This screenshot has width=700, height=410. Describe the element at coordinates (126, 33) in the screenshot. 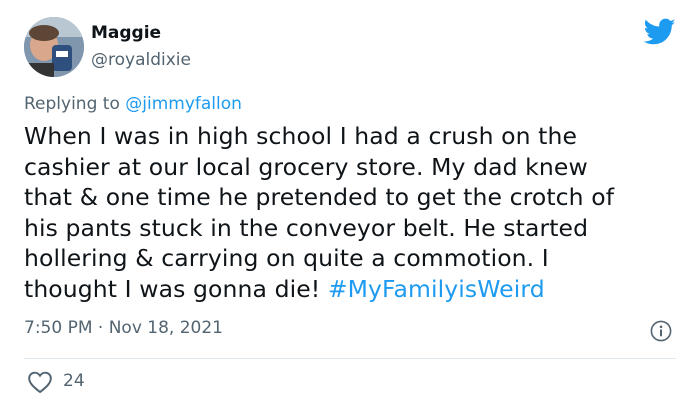

I see `author-name: Maggie` at that location.